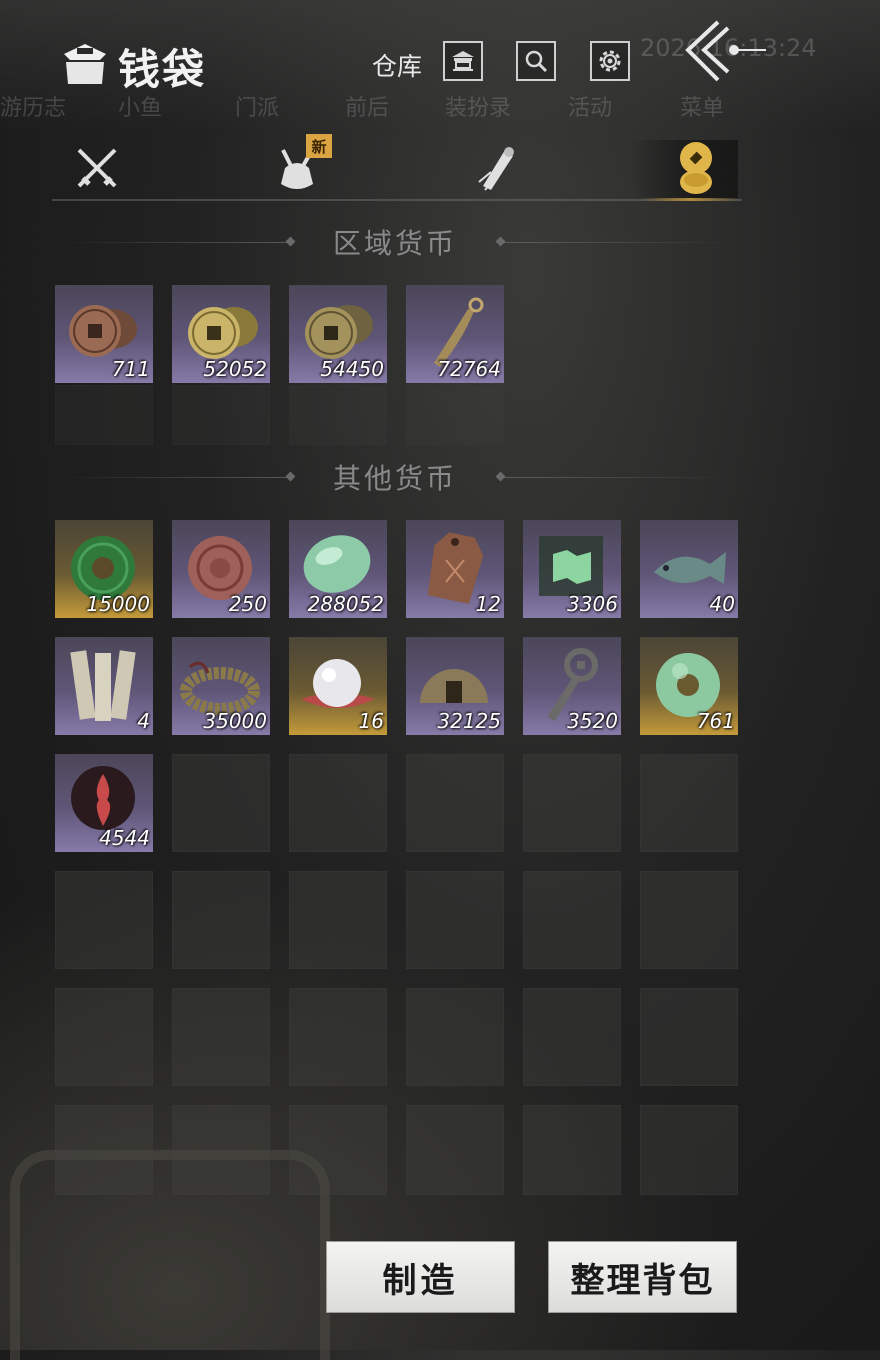  I want to click on currency-slot: 4544, so click(104, 803).